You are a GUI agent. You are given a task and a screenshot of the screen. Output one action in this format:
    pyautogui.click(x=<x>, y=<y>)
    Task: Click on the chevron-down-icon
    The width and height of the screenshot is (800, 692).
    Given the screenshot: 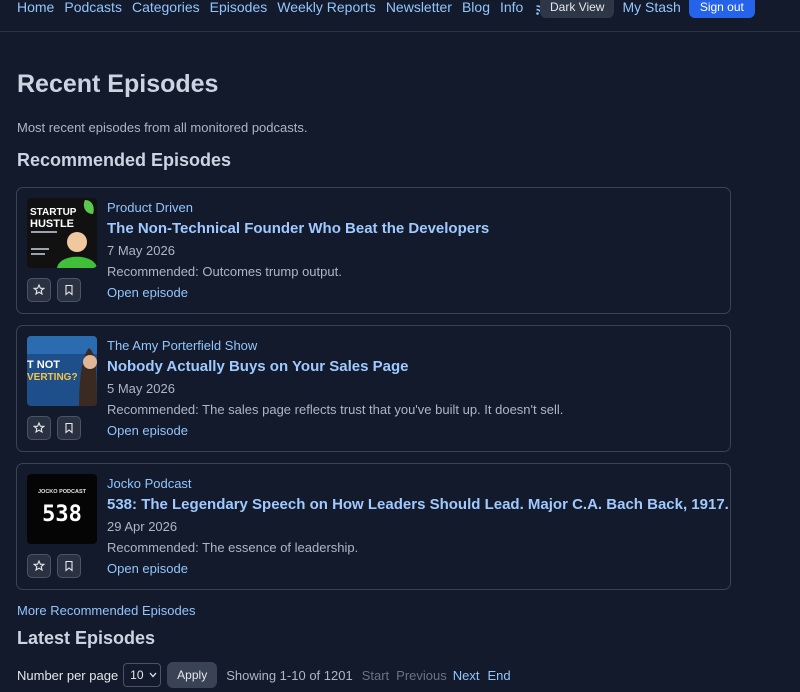 What is the action you would take?
    pyautogui.click(x=153, y=675)
    